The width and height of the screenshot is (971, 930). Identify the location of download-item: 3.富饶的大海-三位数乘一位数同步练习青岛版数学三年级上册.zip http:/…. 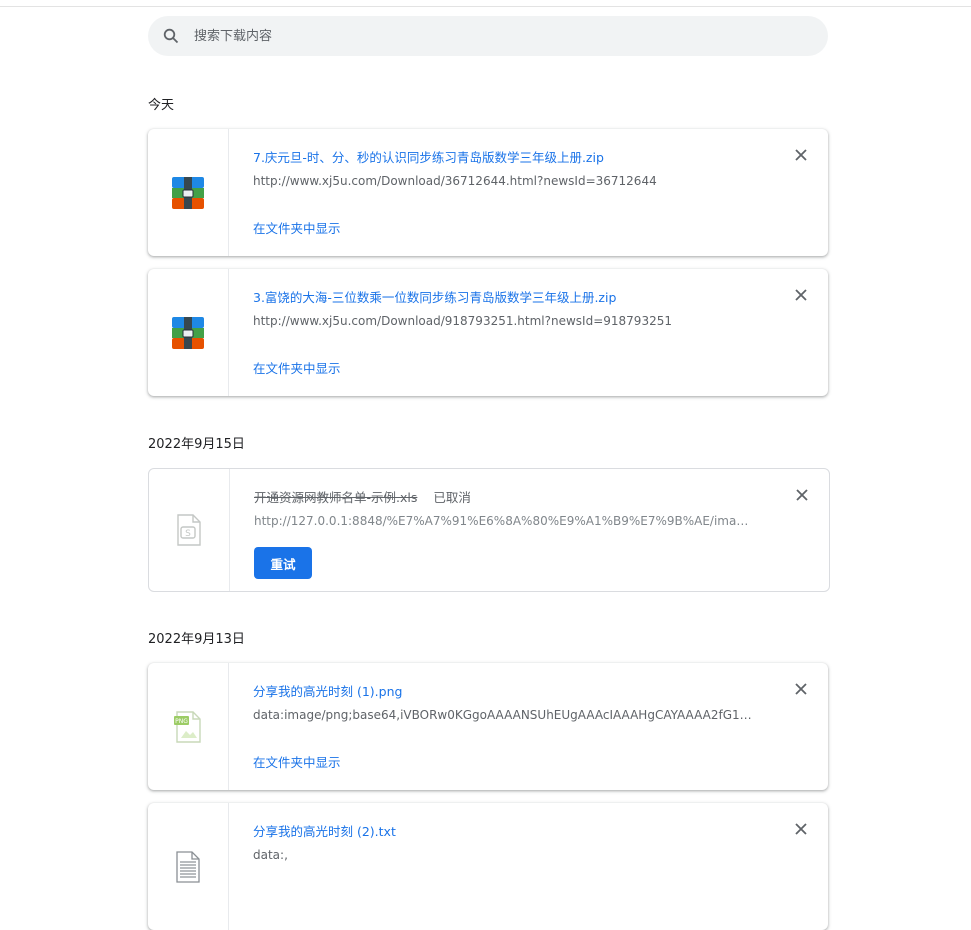
(488, 332).